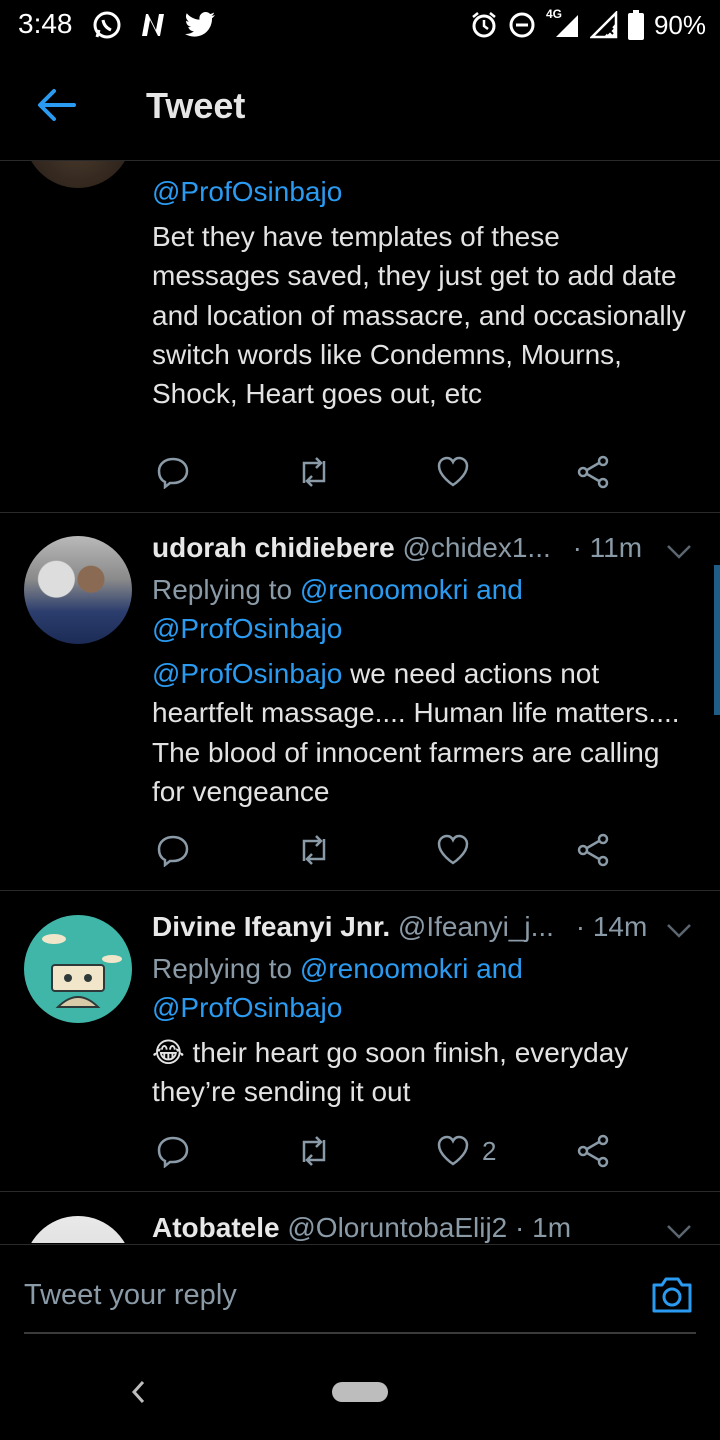 This screenshot has width=720, height=1440. Describe the element at coordinates (45, 23) in the screenshot. I see `status-time: 3:48` at that location.